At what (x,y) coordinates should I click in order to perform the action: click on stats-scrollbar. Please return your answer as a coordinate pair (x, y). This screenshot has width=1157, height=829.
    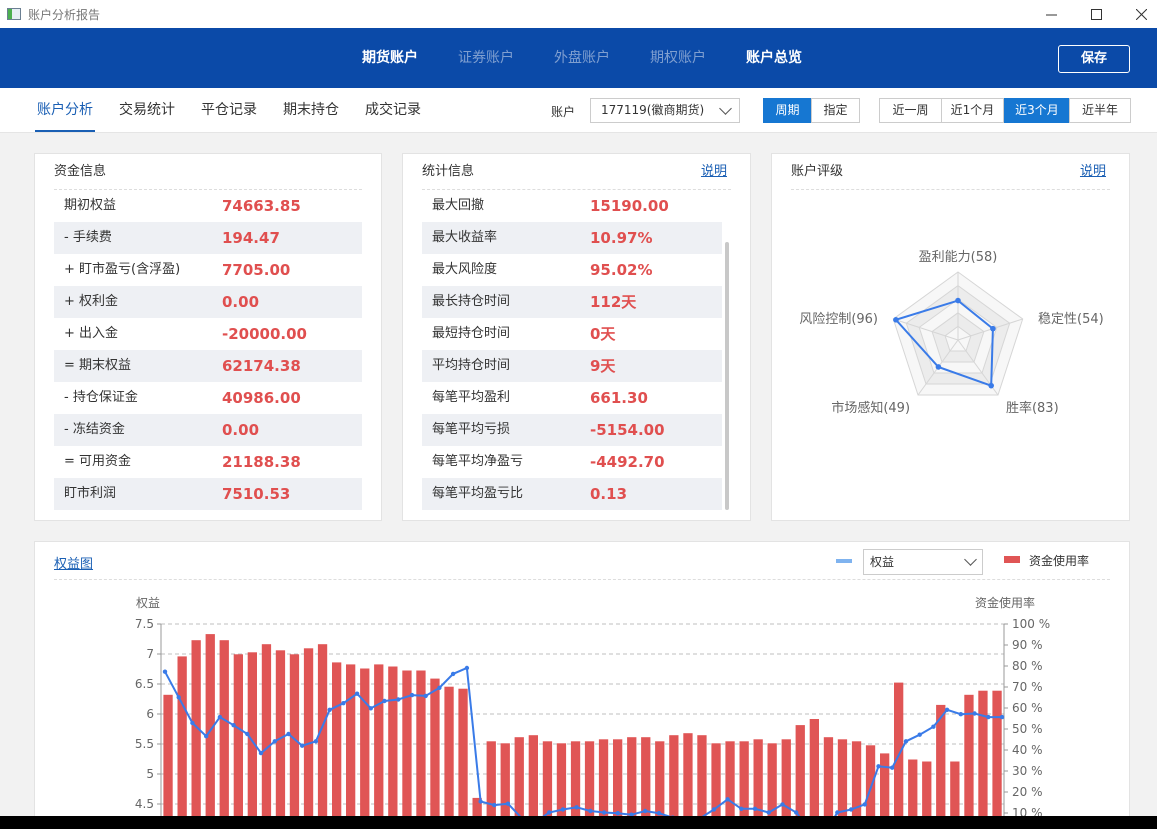
    Looking at the image, I should click on (727, 376).